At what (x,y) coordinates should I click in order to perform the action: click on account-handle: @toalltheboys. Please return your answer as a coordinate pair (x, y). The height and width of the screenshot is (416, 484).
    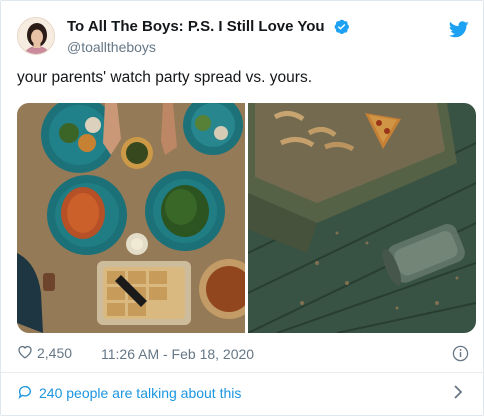
    Looking at the image, I should click on (208, 47).